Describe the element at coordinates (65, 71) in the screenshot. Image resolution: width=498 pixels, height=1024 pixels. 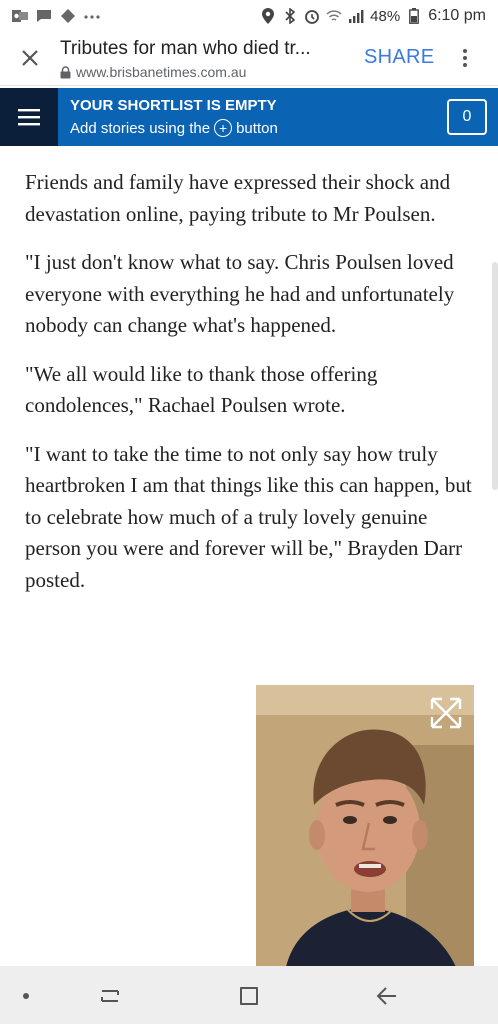
I see `lock-icon` at that location.